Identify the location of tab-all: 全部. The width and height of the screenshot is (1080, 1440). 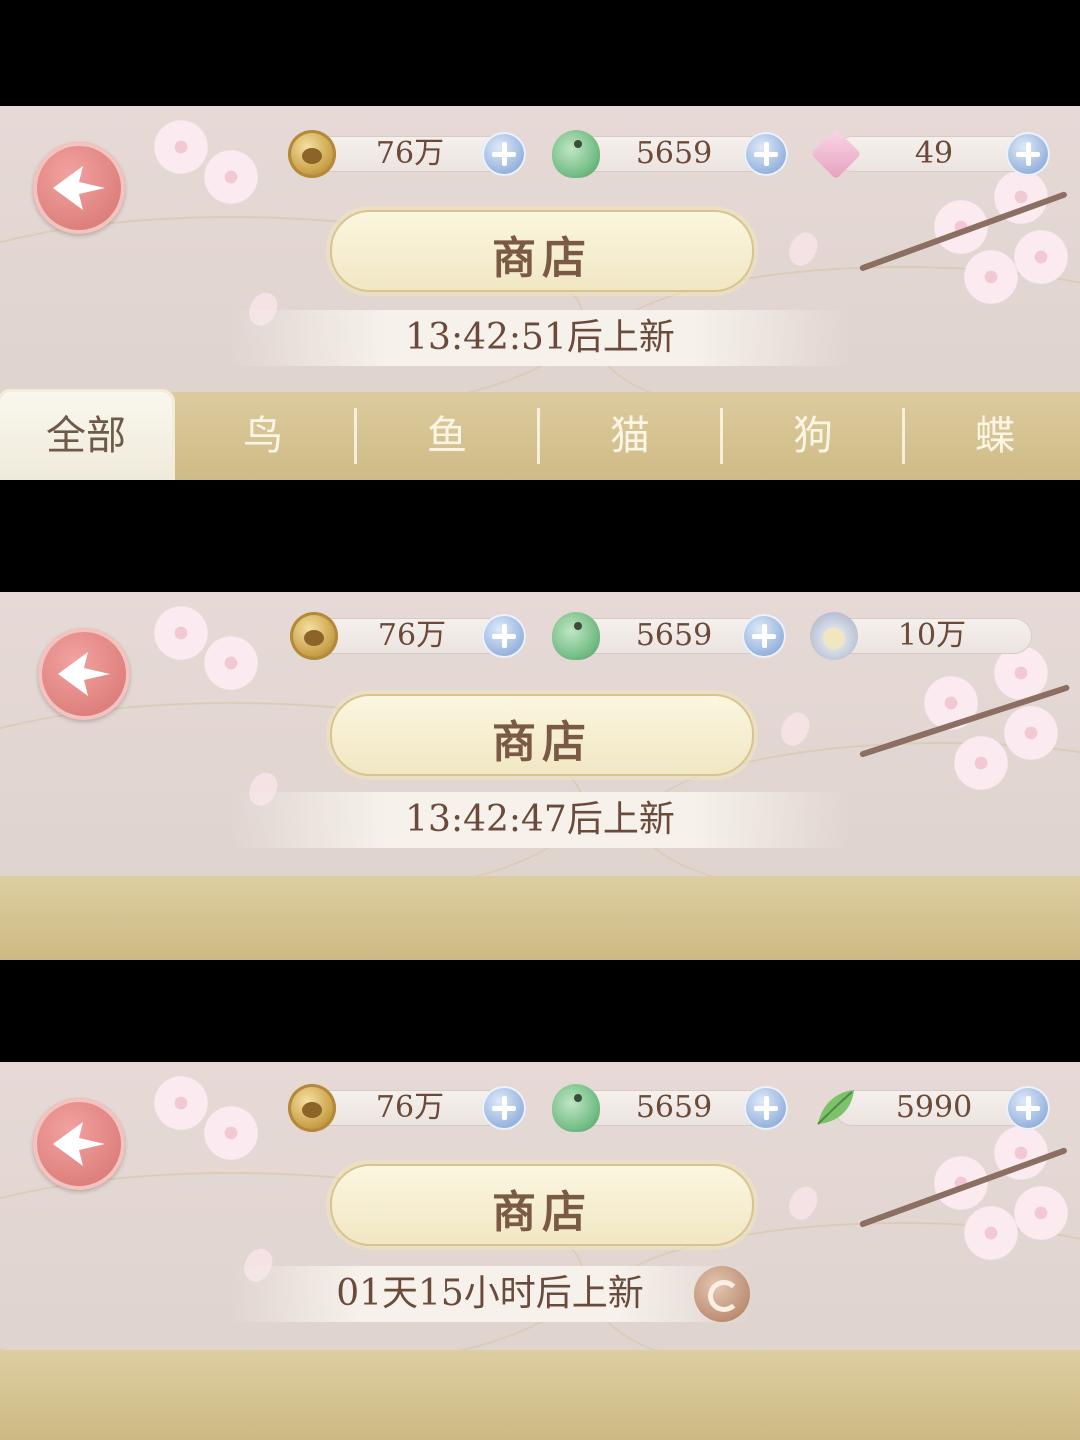
(86, 436).